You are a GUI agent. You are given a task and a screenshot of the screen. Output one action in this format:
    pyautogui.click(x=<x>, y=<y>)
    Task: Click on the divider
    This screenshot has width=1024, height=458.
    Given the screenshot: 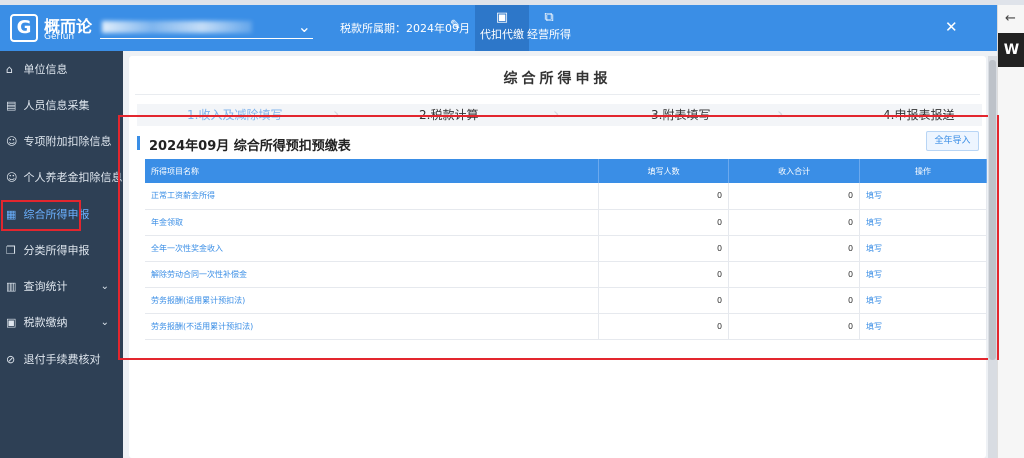 What is the action you would take?
    pyautogui.click(x=557, y=94)
    